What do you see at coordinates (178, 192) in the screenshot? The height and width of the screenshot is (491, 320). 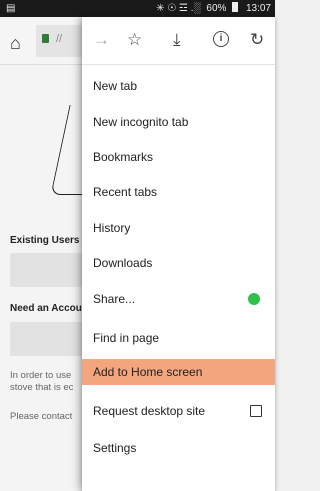 I see `menu-item-recent-tabs: Recent tabs` at bounding box center [178, 192].